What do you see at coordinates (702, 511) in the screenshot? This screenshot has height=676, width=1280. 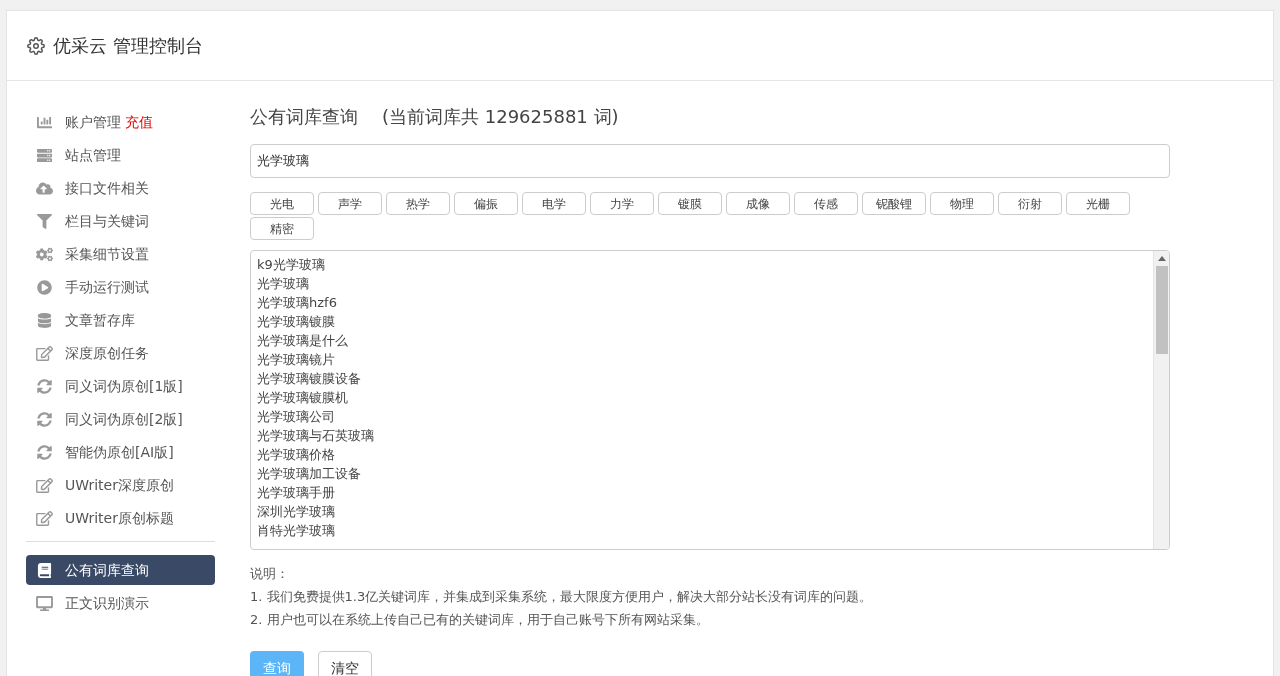 I see `result-item: 深圳光学玻璃` at bounding box center [702, 511].